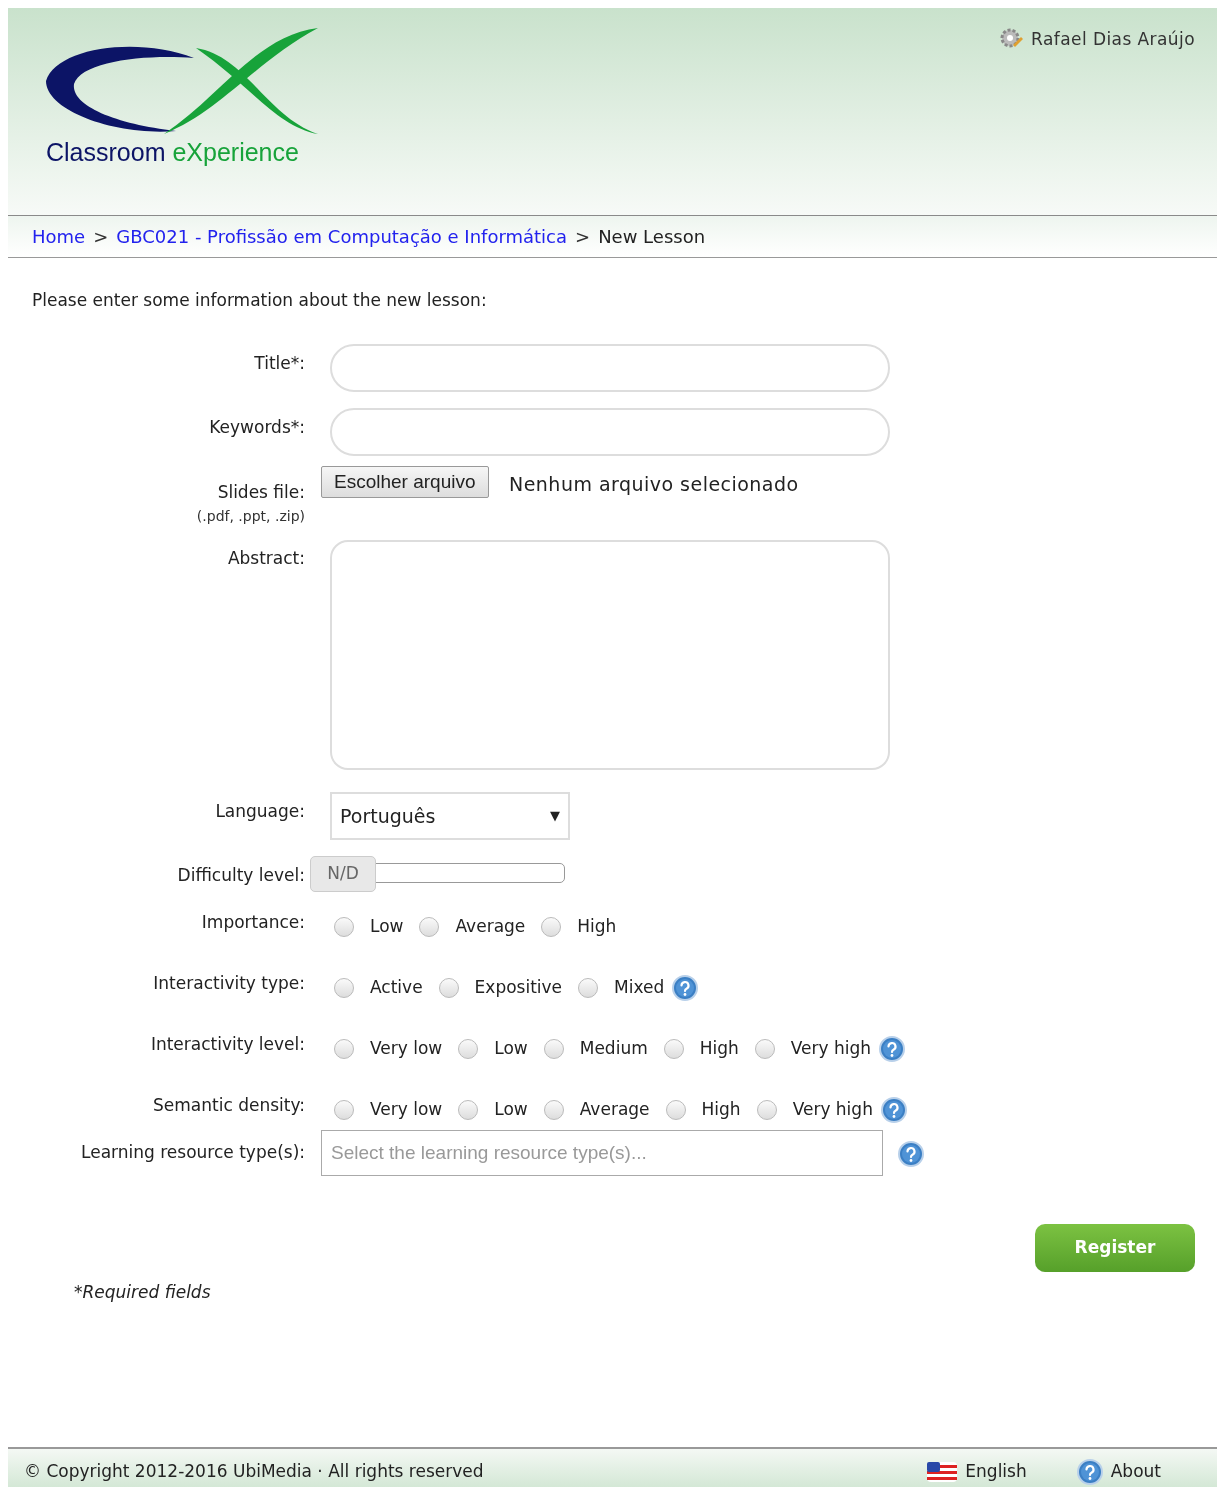 The image size is (1217, 1487). Describe the element at coordinates (1113, 40) in the screenshot. I see `user-link: Rafael Dias Araújo` at that location.